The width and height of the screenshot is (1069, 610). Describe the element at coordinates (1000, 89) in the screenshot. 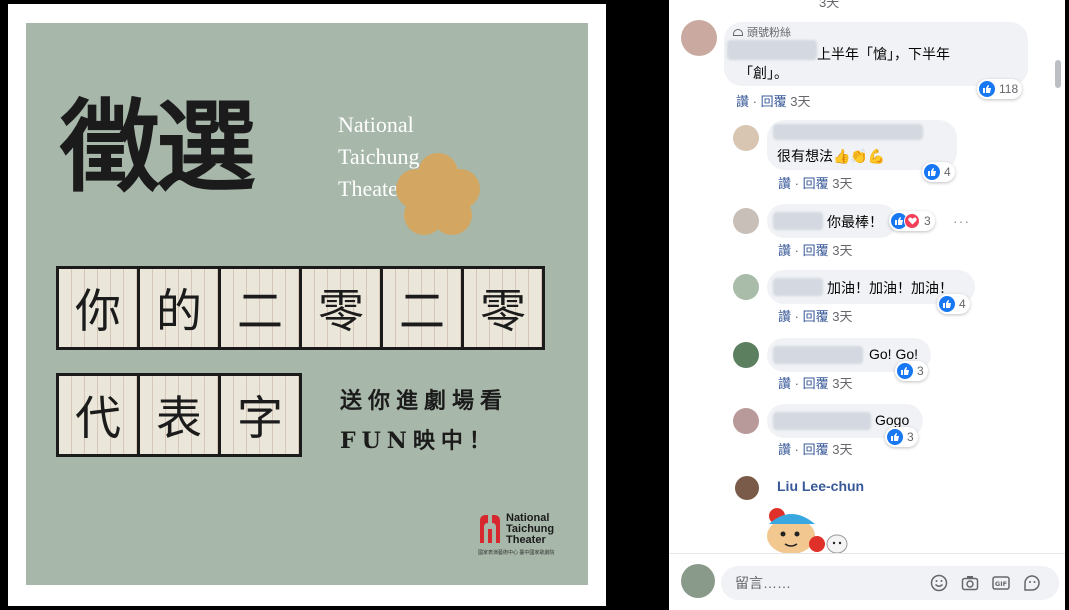

I see `reaction-count: 118` at that location.